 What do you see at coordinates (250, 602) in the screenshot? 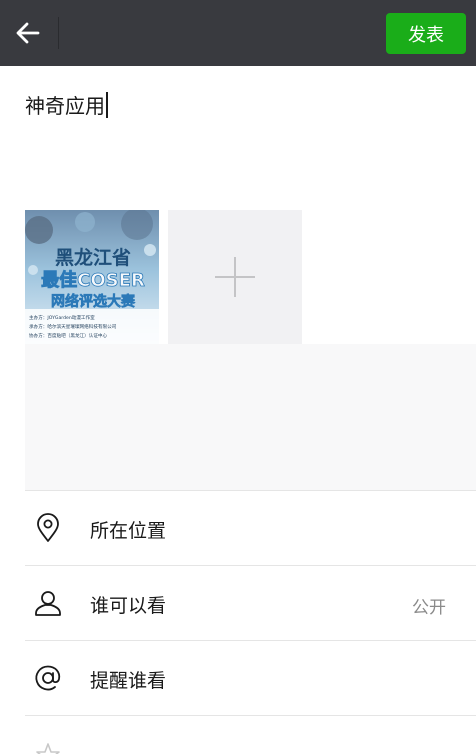
I see `option-visibility: 谁可以看 公开` at bounding box center [250, 602].